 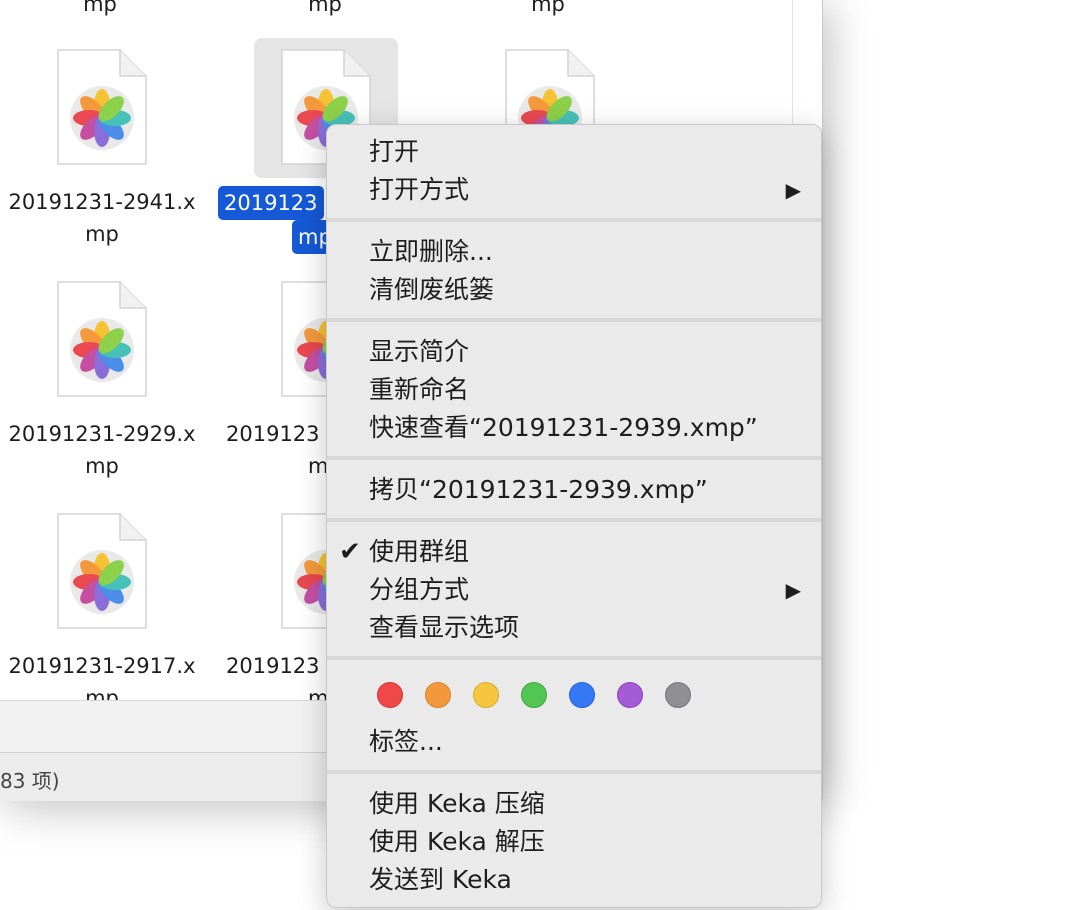 What do you see at coordinates (585, 290) in the screenshot?
I see `menu-item-empty-trash: 清倒废纸篓` at bounding box center [585, 290].